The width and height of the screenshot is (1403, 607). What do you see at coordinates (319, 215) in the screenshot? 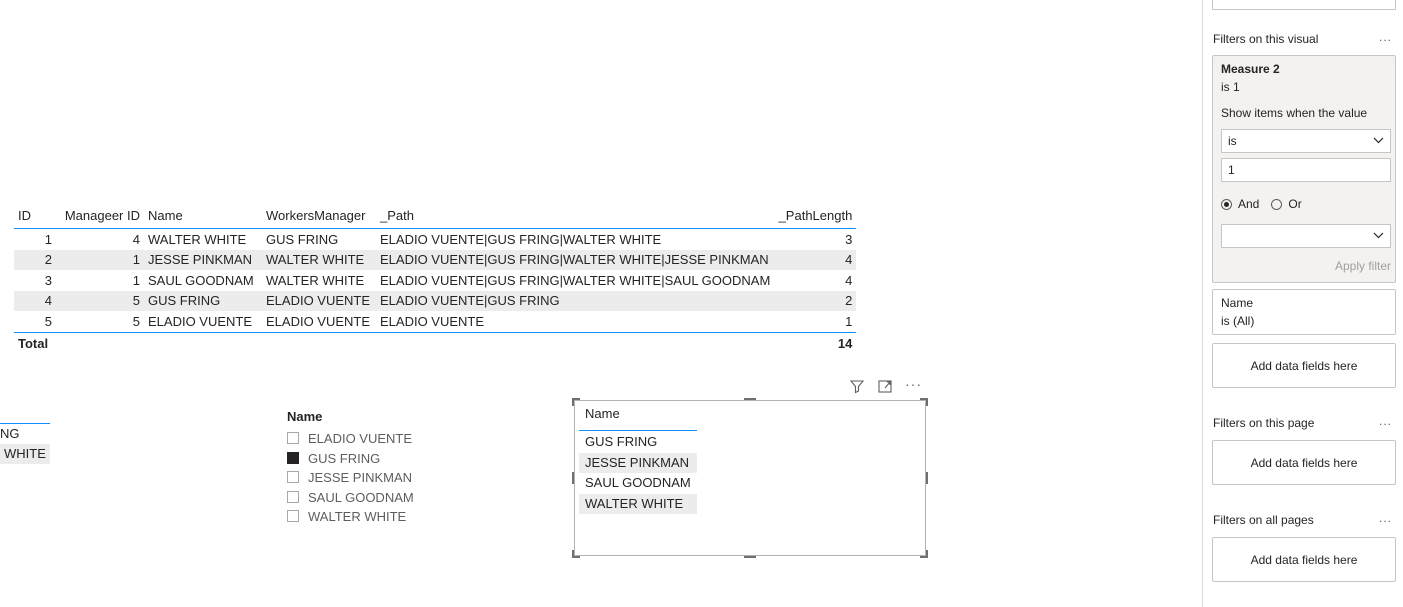
I see `col-header-workers-manager: WorkersManager` at bounding box center [319, 215].